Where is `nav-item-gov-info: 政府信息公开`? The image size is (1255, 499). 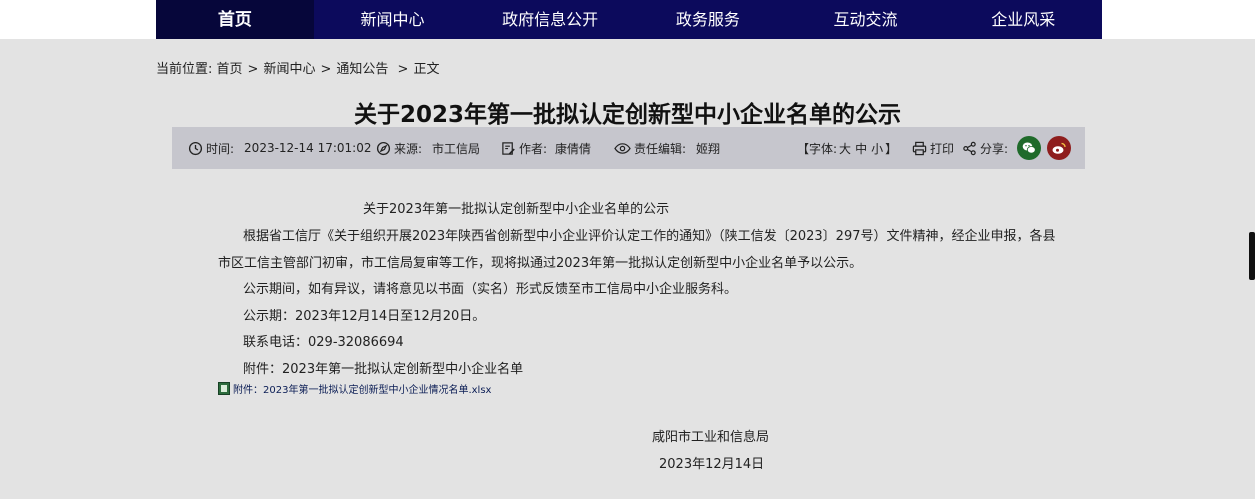 nav-item-gov-info: 政府信息公开 is located at coordinates (550, 19).